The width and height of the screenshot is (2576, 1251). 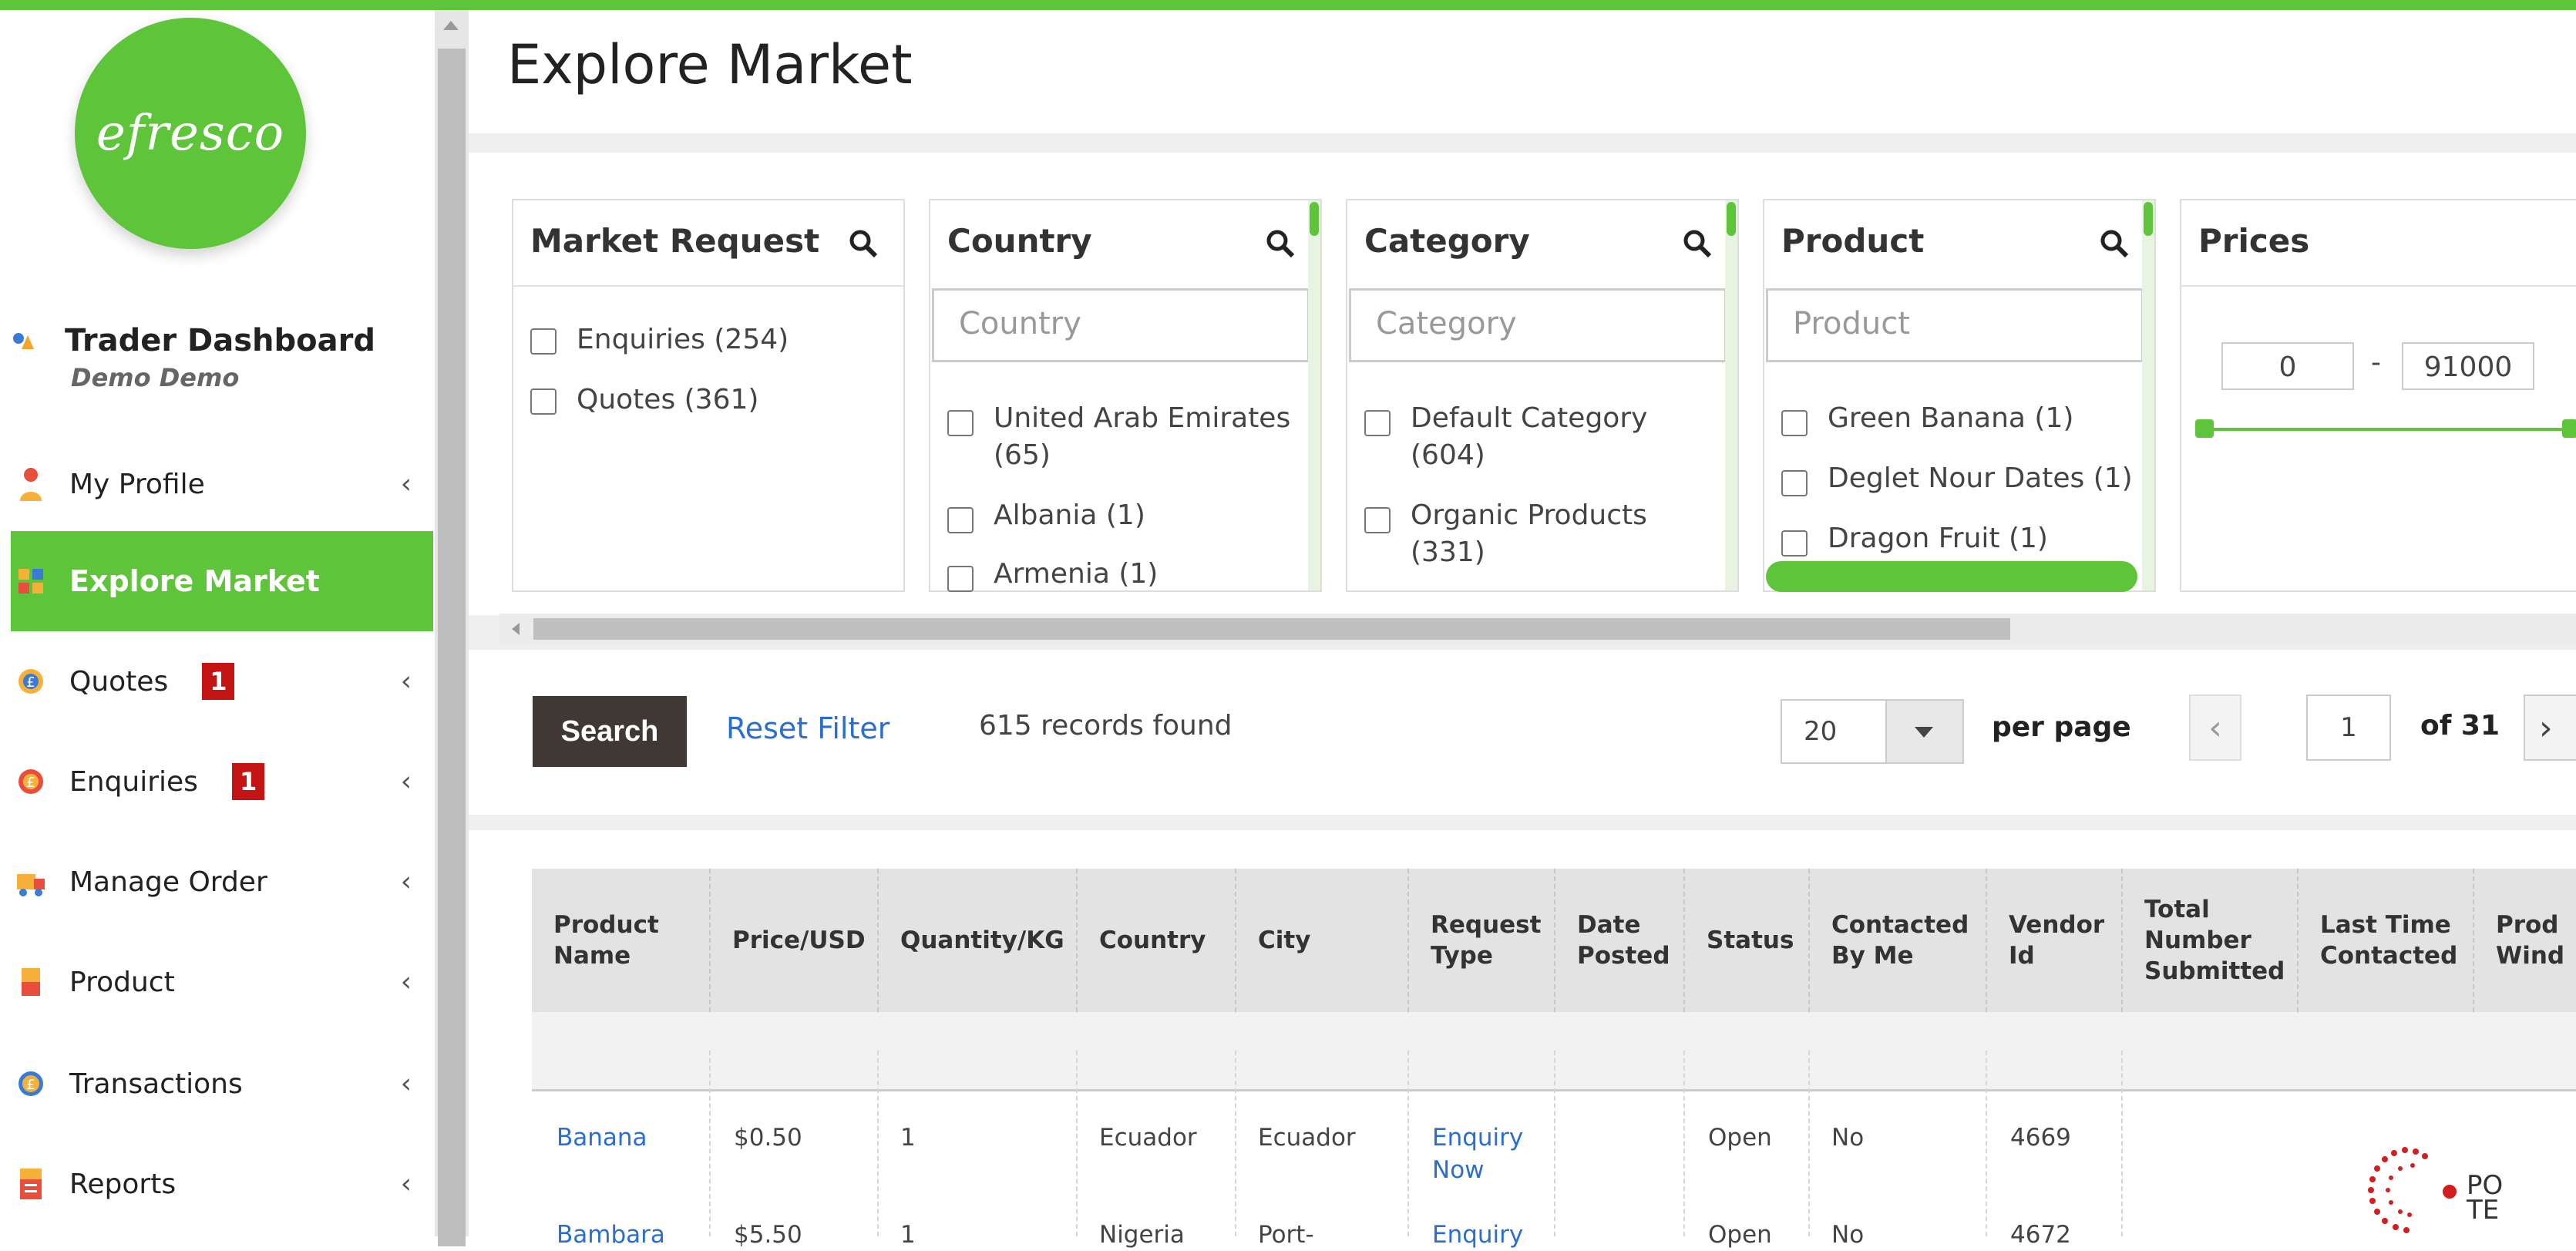 I want to click on quotes-count-badge: 1, so click(x=218, y=681).